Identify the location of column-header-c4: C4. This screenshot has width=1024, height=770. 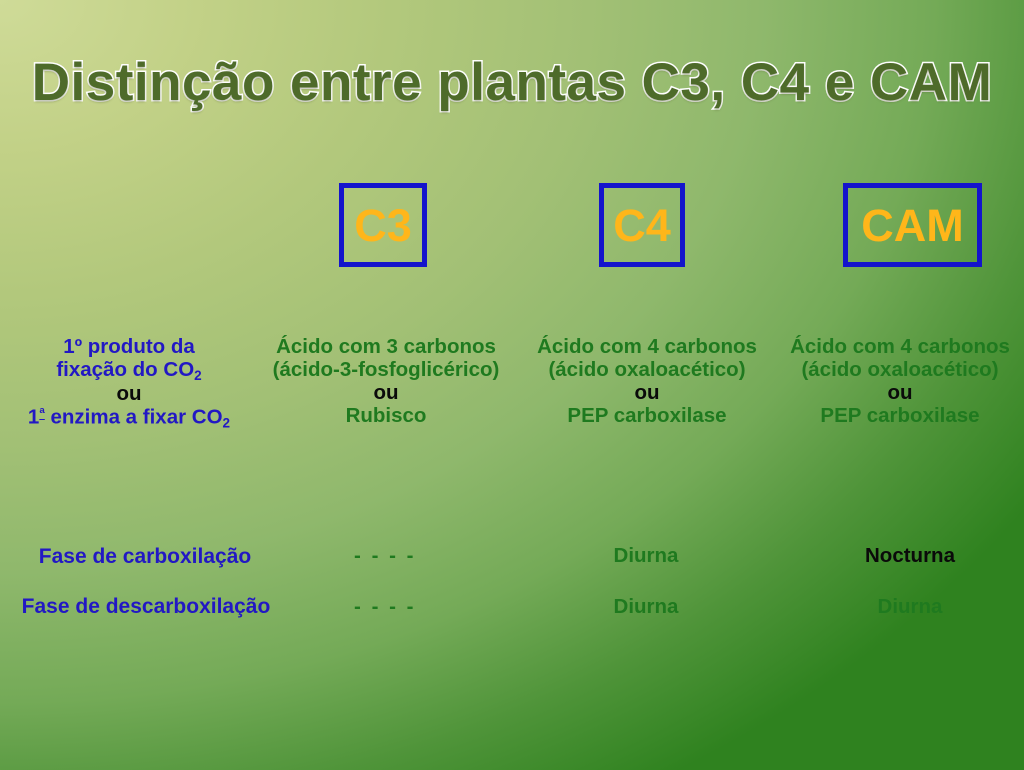
(642, 225).